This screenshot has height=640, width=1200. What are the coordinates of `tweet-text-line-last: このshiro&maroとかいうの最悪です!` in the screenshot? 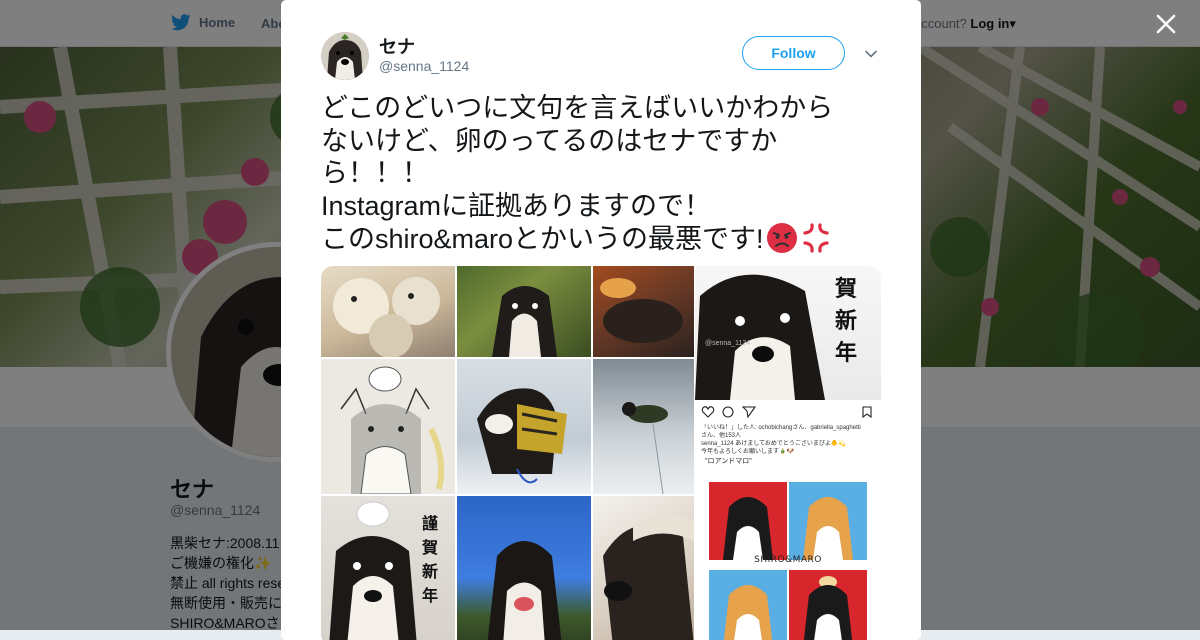 It's located at (601, 239).